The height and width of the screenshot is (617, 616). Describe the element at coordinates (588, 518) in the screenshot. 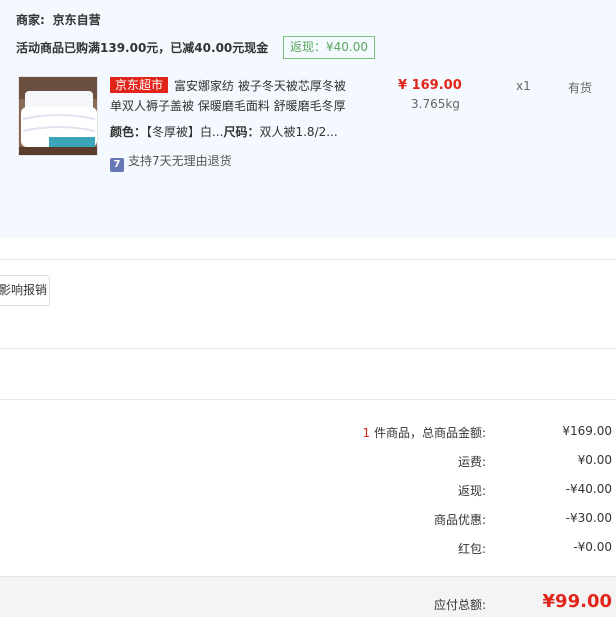

I see `discount-value: -¥30.00` at that location.